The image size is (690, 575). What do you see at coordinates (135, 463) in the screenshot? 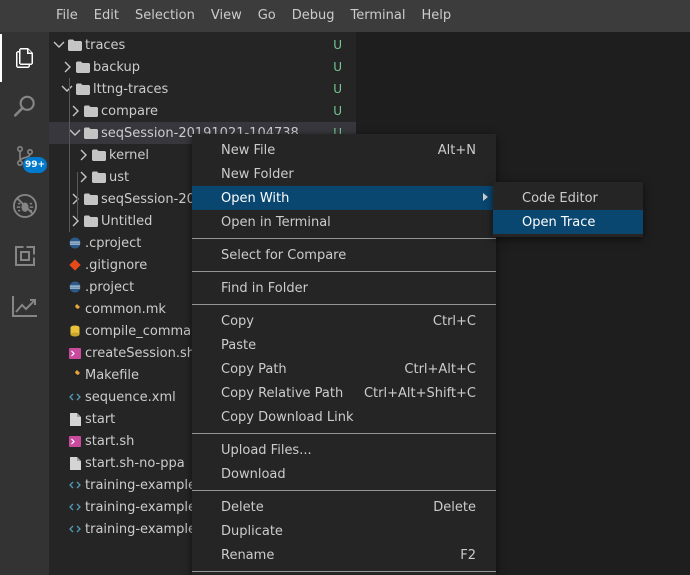
I see `tree-item-label: start.sh-no-ppa` at bounding box center [135, 463].